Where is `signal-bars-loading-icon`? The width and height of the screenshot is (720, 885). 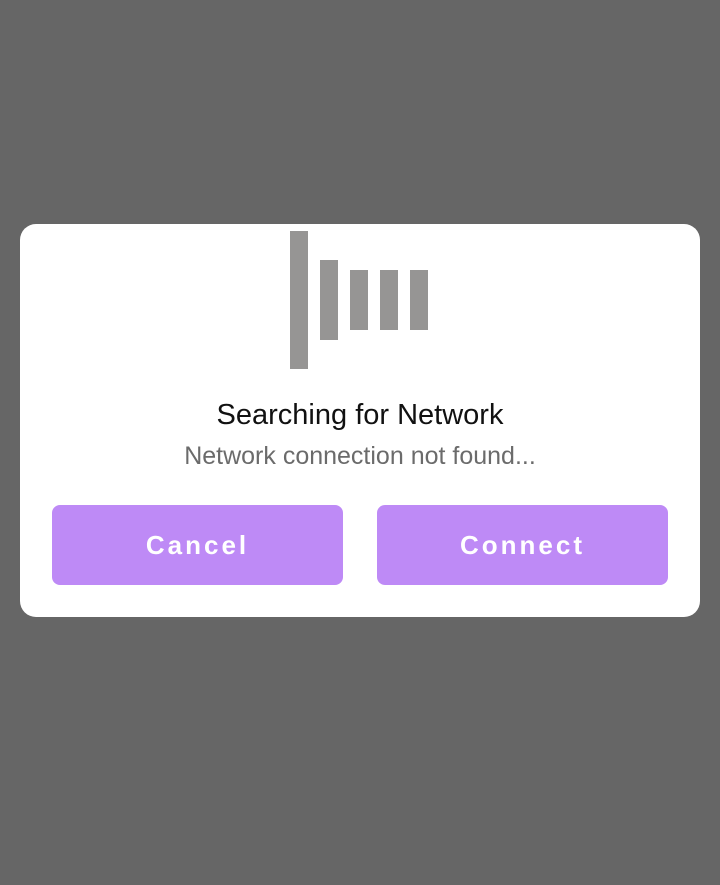
signal-bars-loading-icon is located at coordinates (360, 301).